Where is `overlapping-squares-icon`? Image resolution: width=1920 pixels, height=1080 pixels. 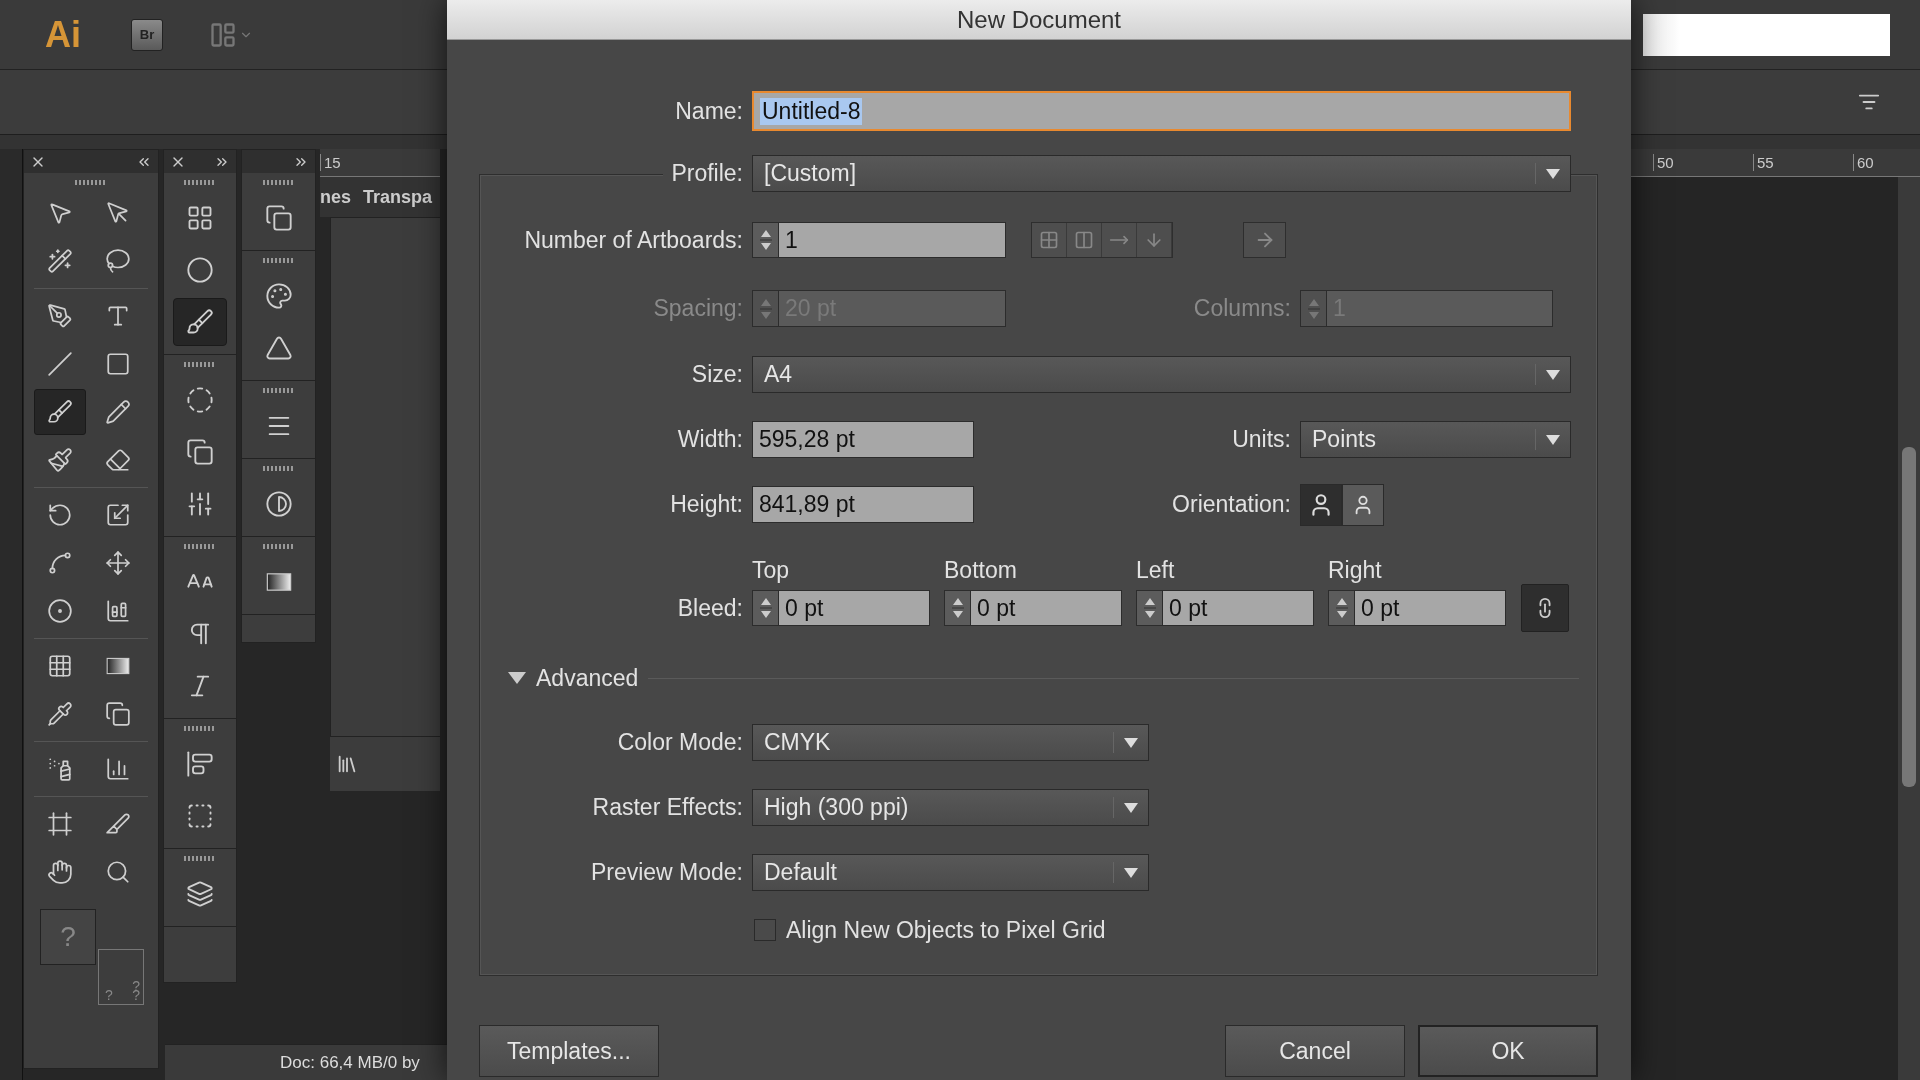
overlapping-squares-icon is located at coordinates (278, 218).